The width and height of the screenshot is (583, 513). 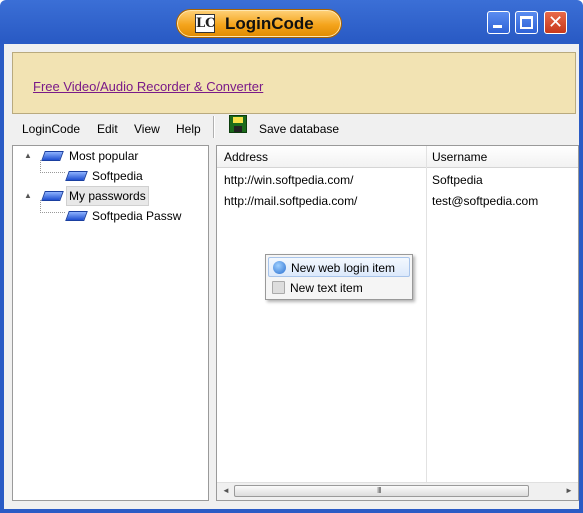 What do you see at coordinates (51, 129) in the screenshot?
I see `menu-logincode: LoginCode` at bounding box center [51, 129].